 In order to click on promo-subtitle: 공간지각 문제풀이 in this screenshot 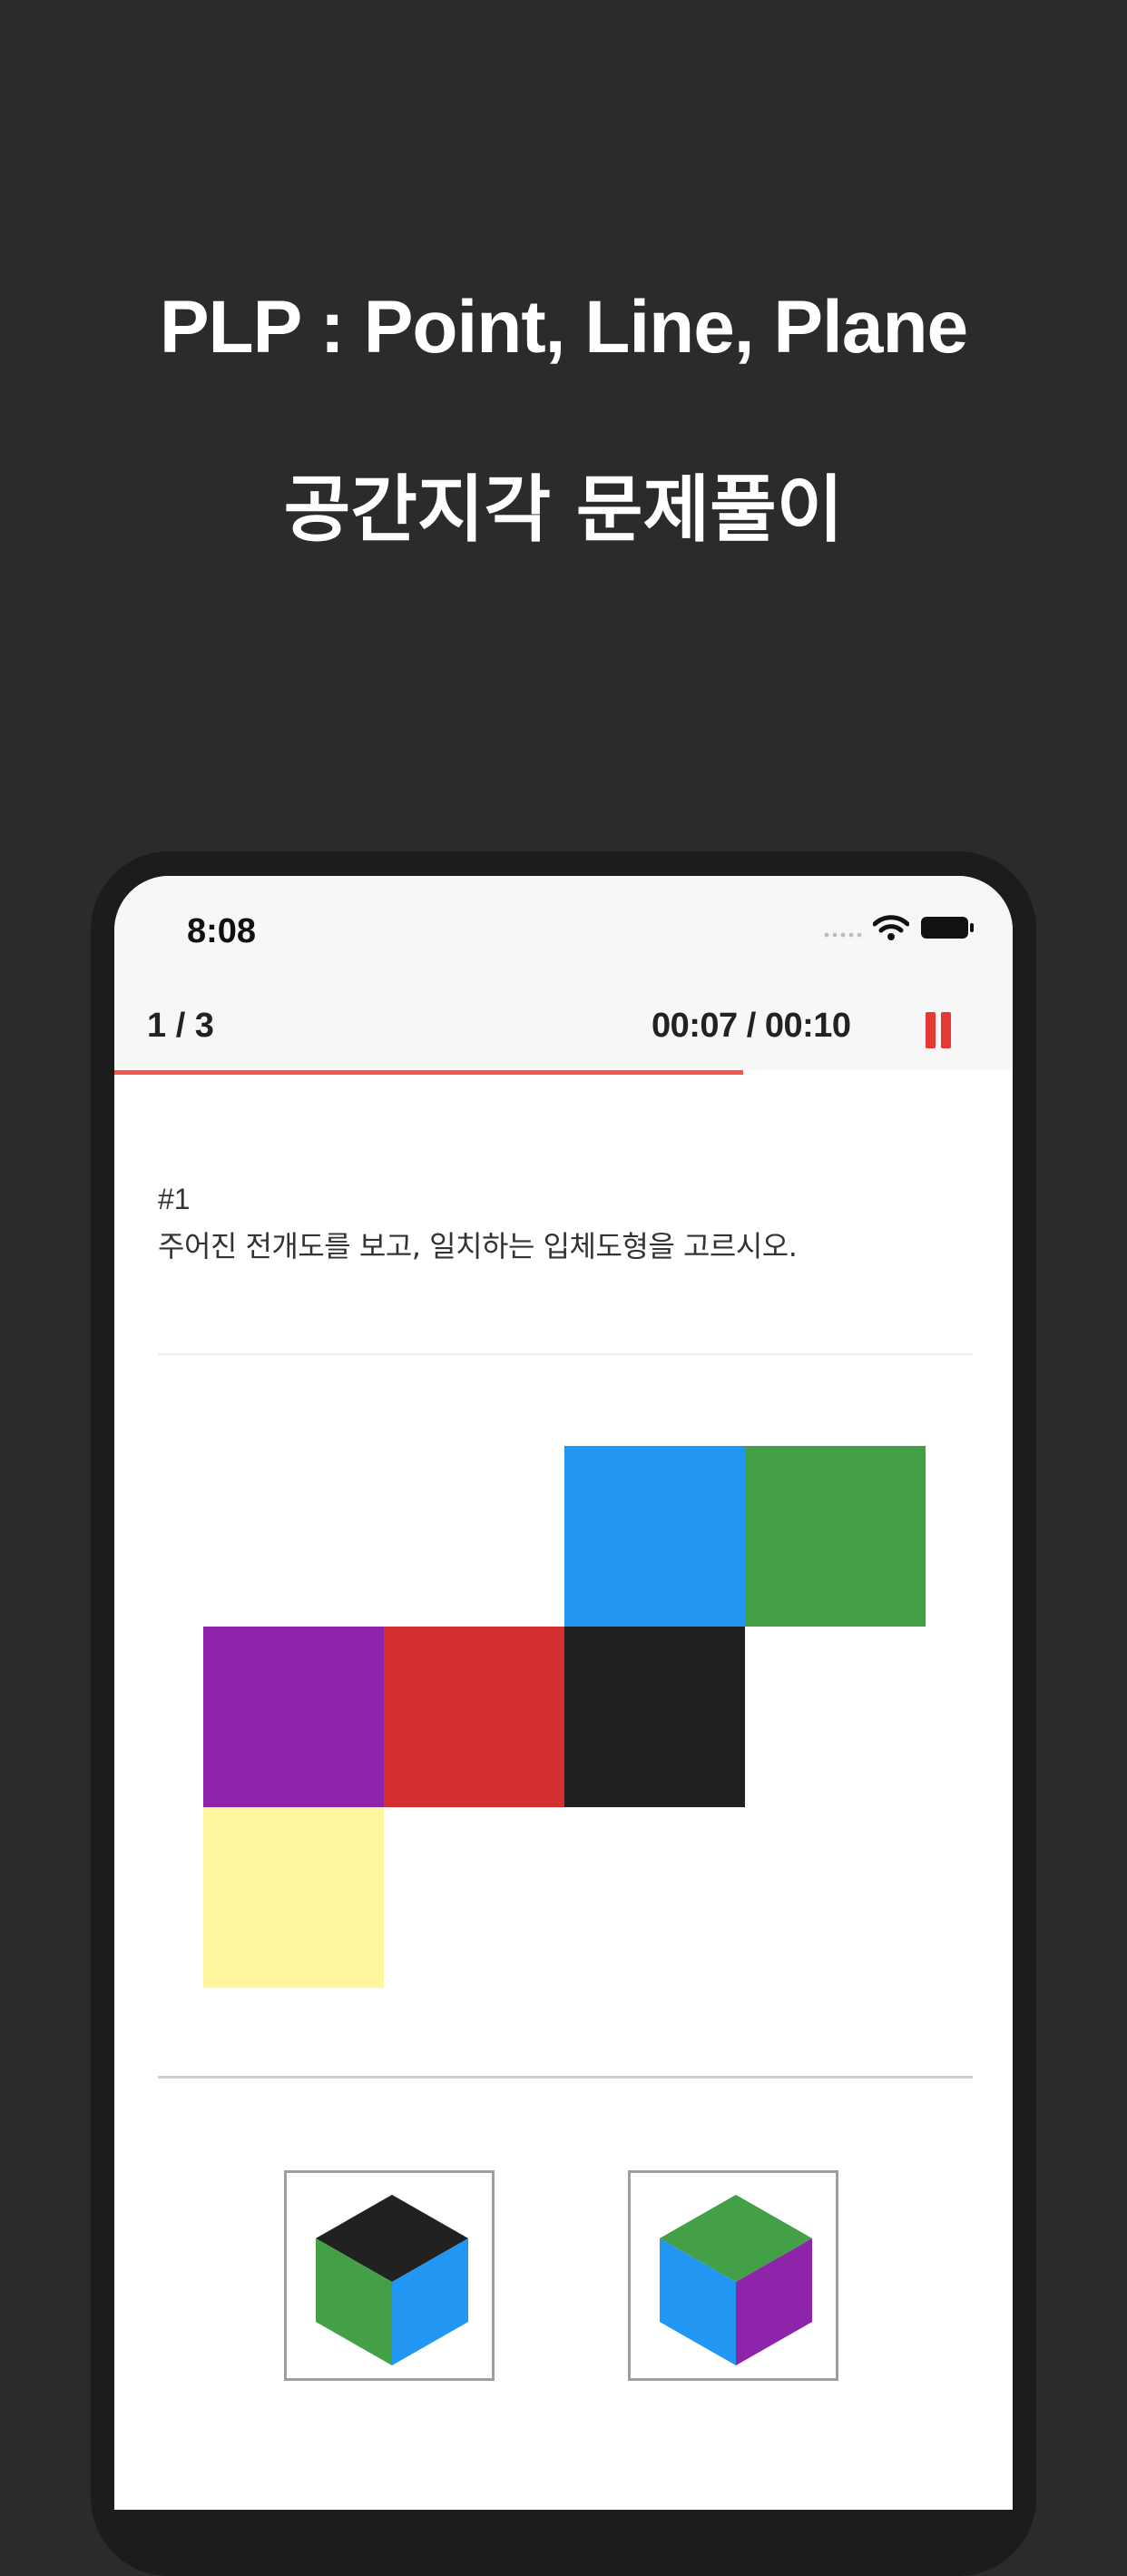, I will do `click(563, 509)`.